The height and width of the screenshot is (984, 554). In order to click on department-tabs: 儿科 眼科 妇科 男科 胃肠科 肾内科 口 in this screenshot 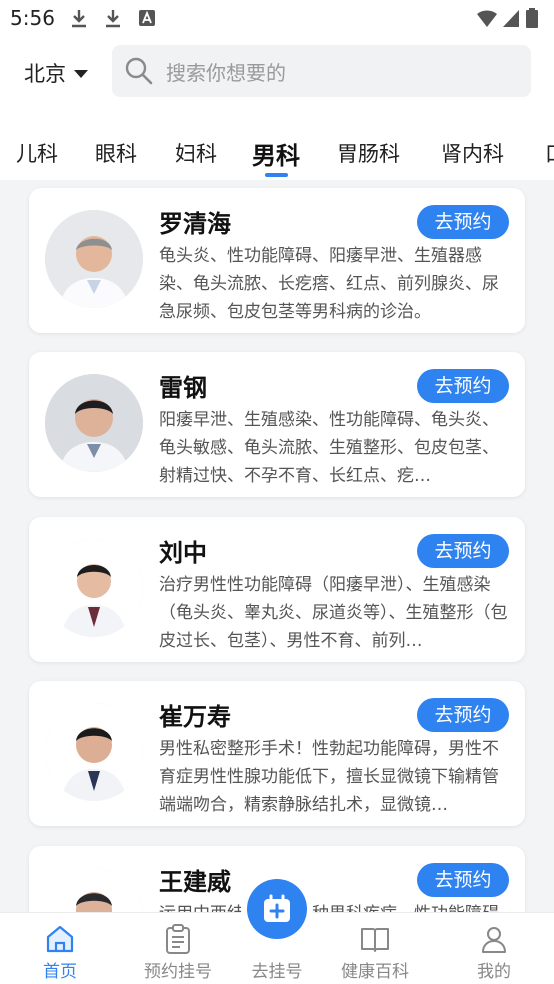, I will do `click(277, 144)`.